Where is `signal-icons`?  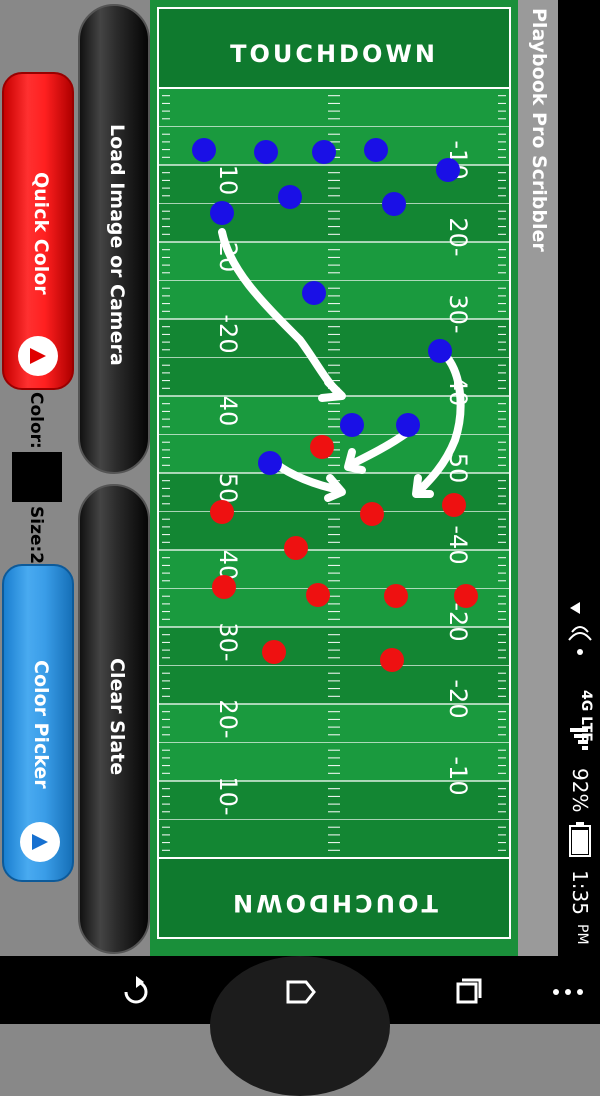
signal-icons is located at coordinates (580, 628).